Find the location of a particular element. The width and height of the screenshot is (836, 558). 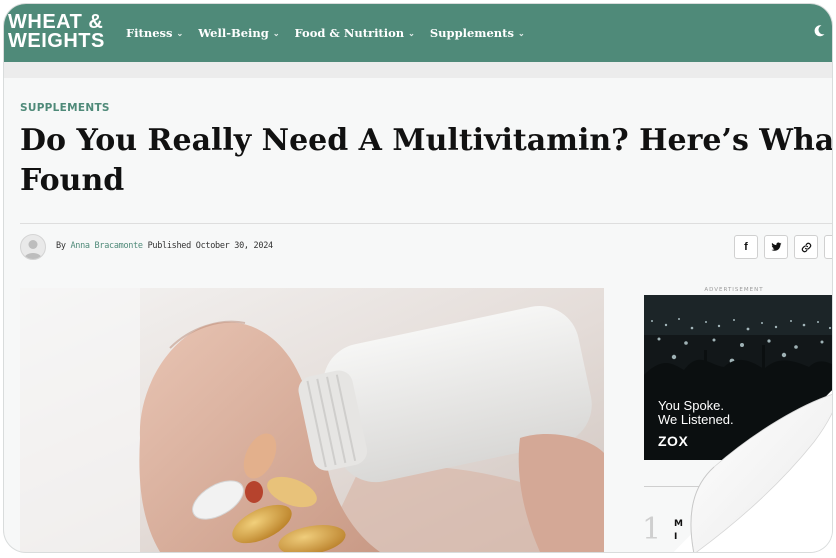

site-logo: WHEAT & WEIGHTS is located at coordinates (56, 32).